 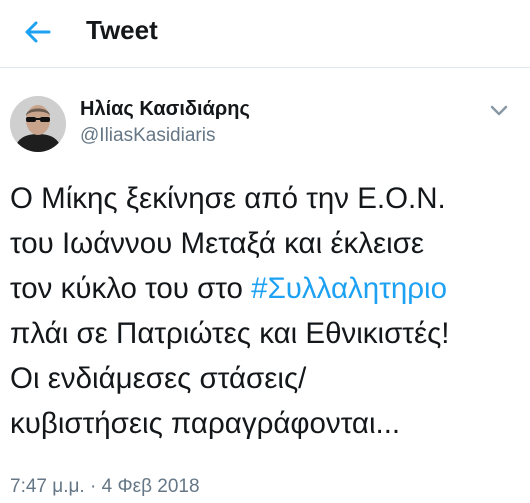 I want to click on tweet-timestamp: 7:47 μ.μ. · 4 Φεβ 2018, so click(x=105, y=487).